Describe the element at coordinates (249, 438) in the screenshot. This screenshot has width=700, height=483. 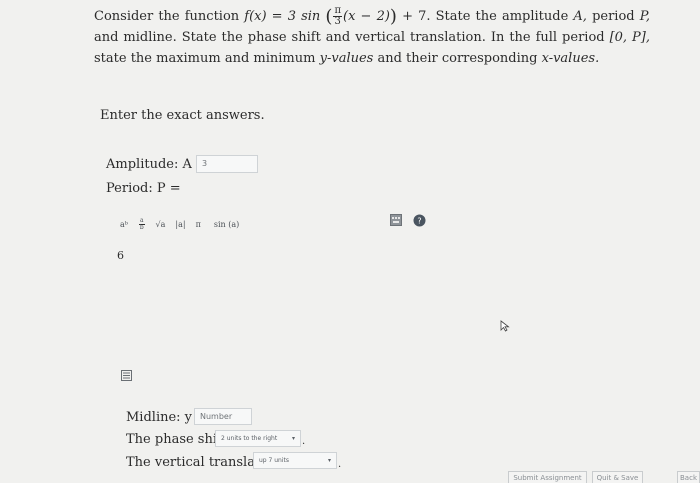
I see `phase-shift-selected: 2 units to the right` at that location.